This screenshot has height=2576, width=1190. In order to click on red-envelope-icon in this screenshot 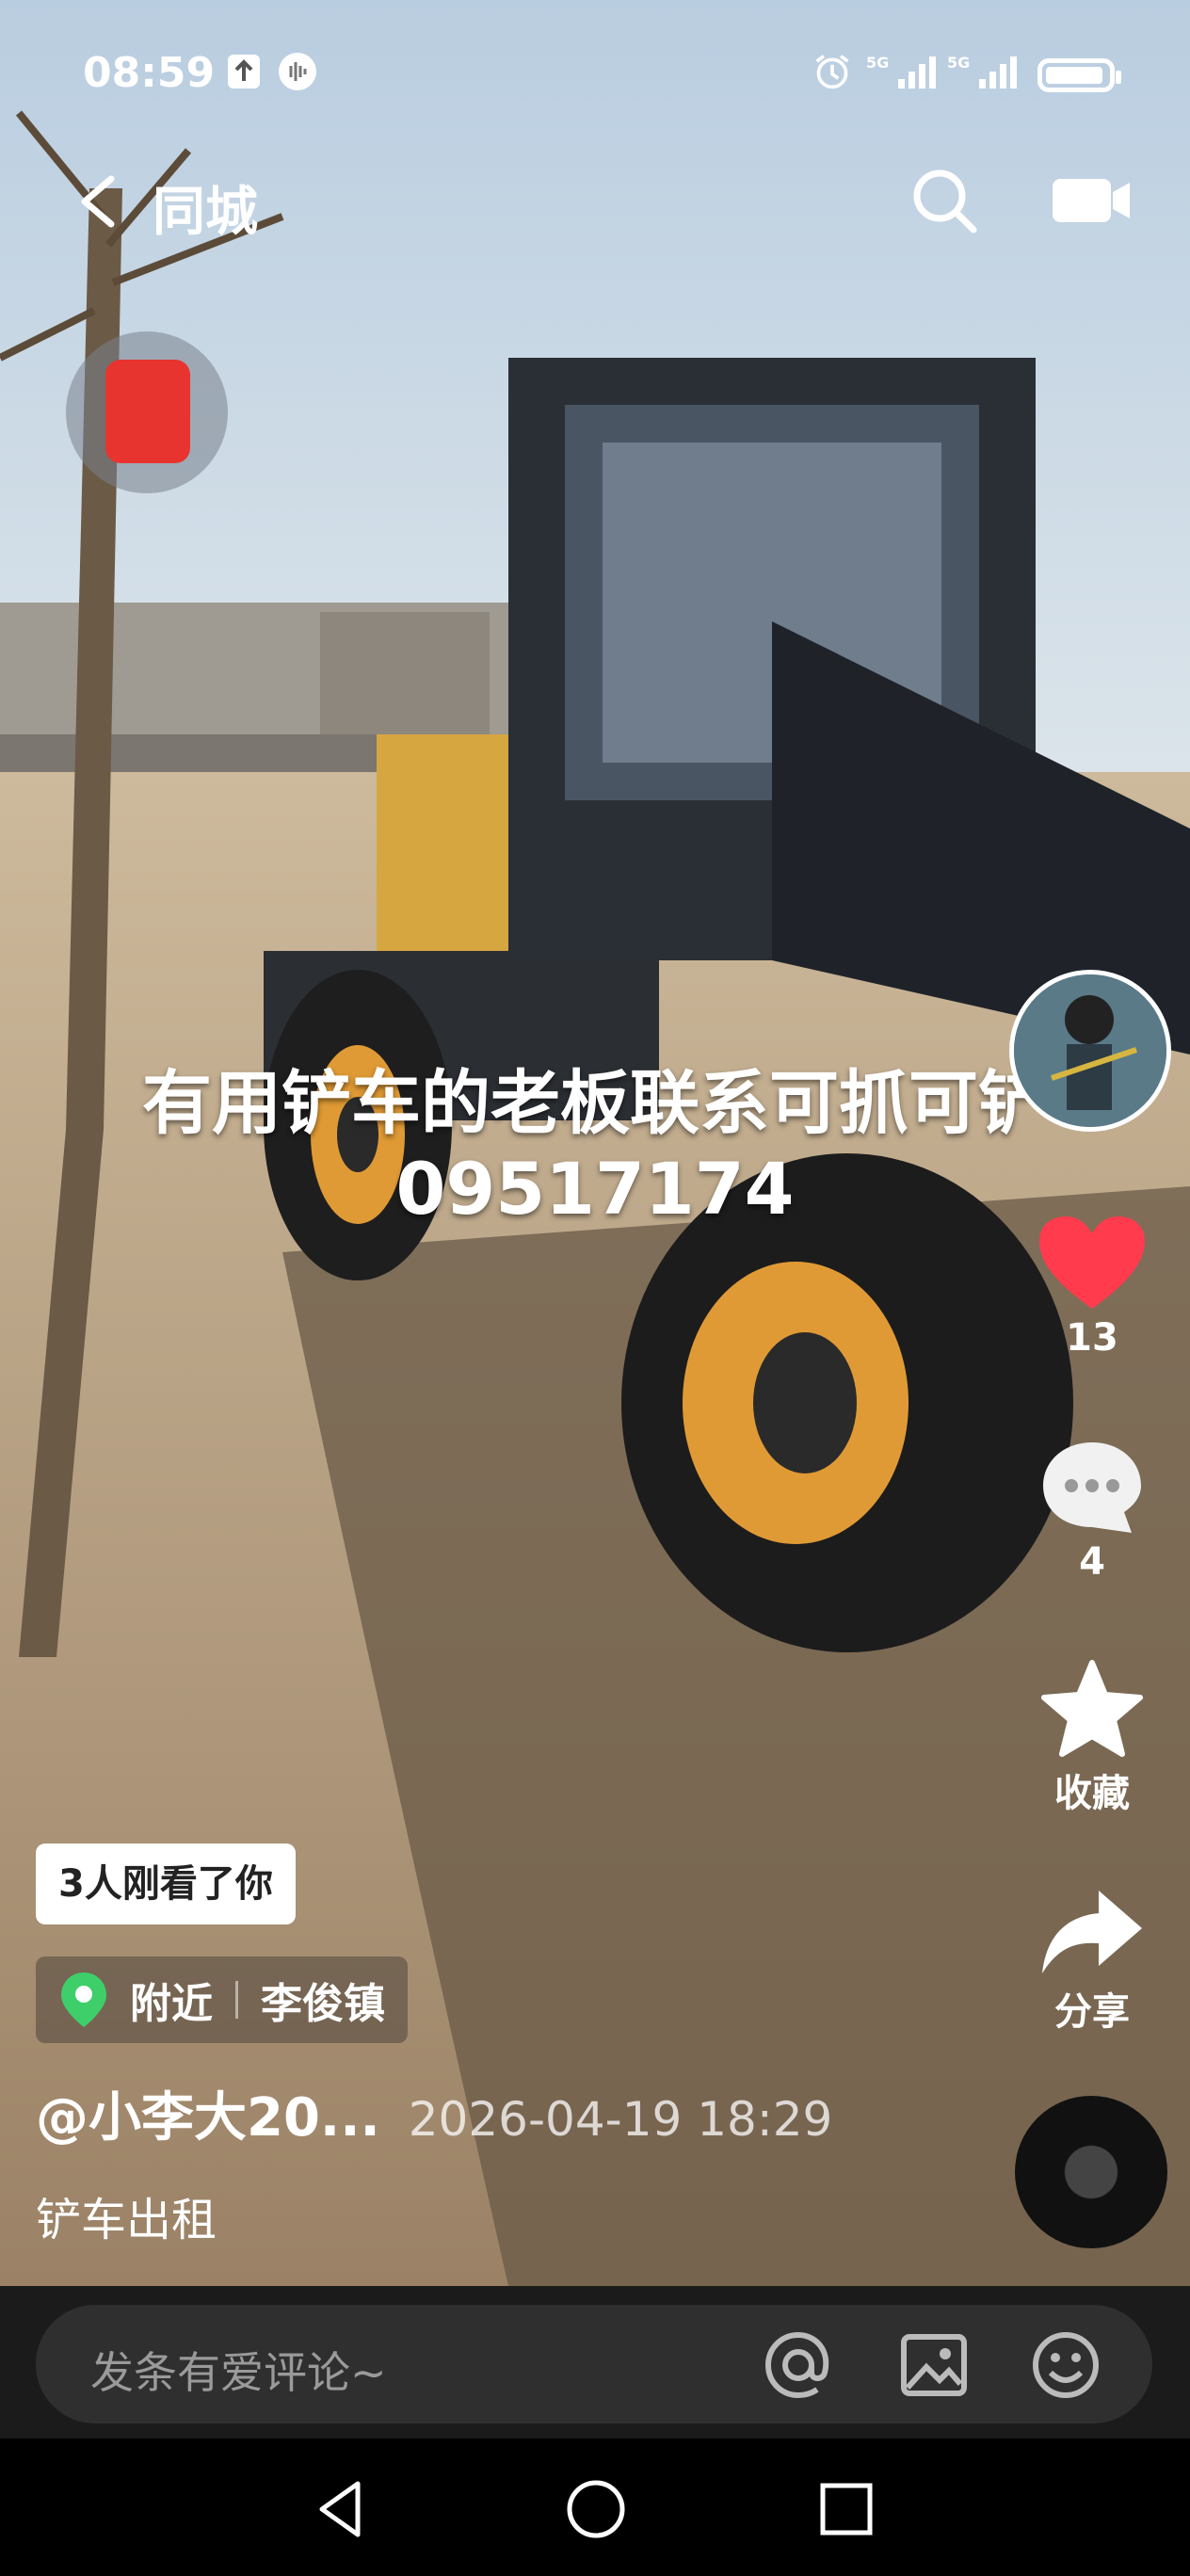, I will do `click(147, 411)`.